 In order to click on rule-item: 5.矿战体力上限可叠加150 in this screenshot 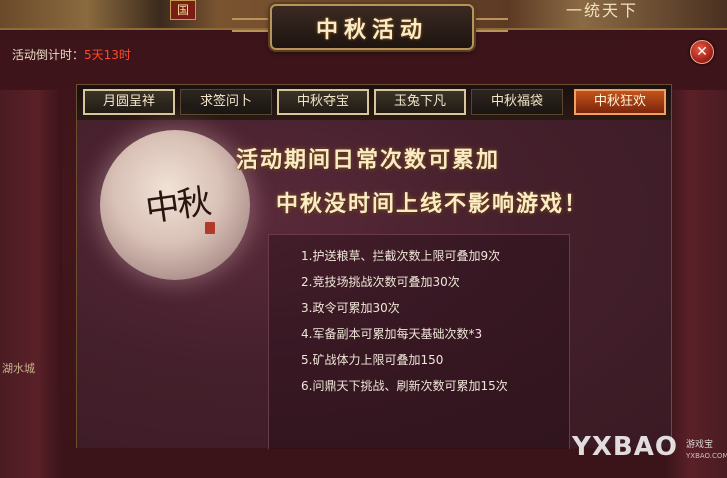, I will do `click(372, 360)`.